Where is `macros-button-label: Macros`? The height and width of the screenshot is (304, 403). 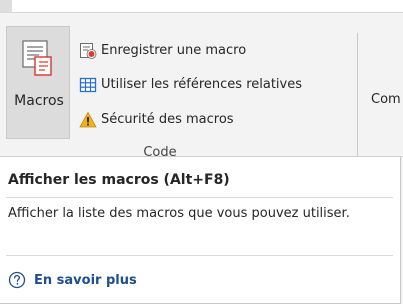
macros-button-label: Macros is located at coordinates (39, 101).